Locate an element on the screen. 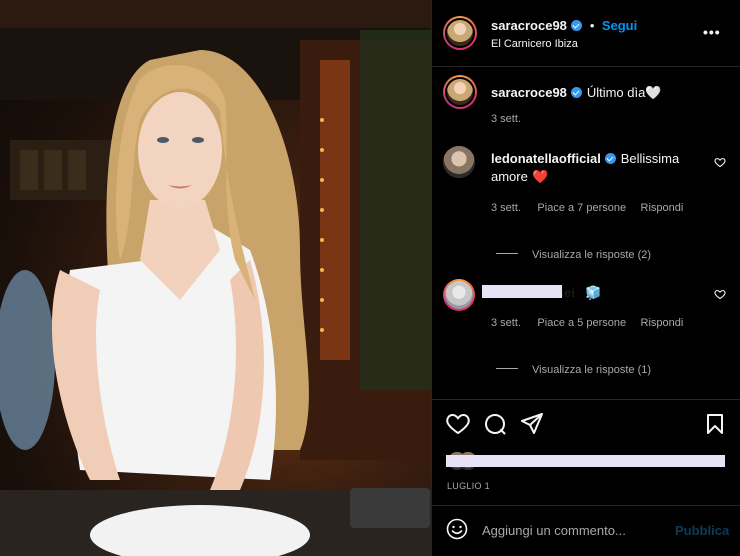 The height and width of the screenshot is (556, 740). comment-input is located at coordinates (572, 530).